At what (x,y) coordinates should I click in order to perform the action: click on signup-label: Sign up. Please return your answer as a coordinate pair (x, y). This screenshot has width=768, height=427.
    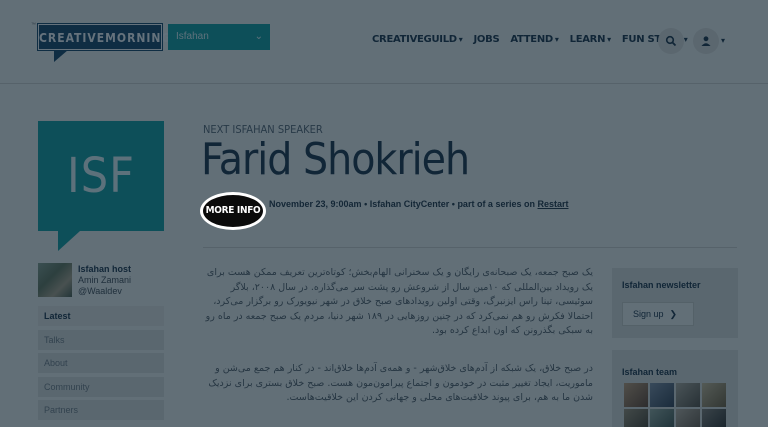
    Looking at the image, I should click on (648, 314).